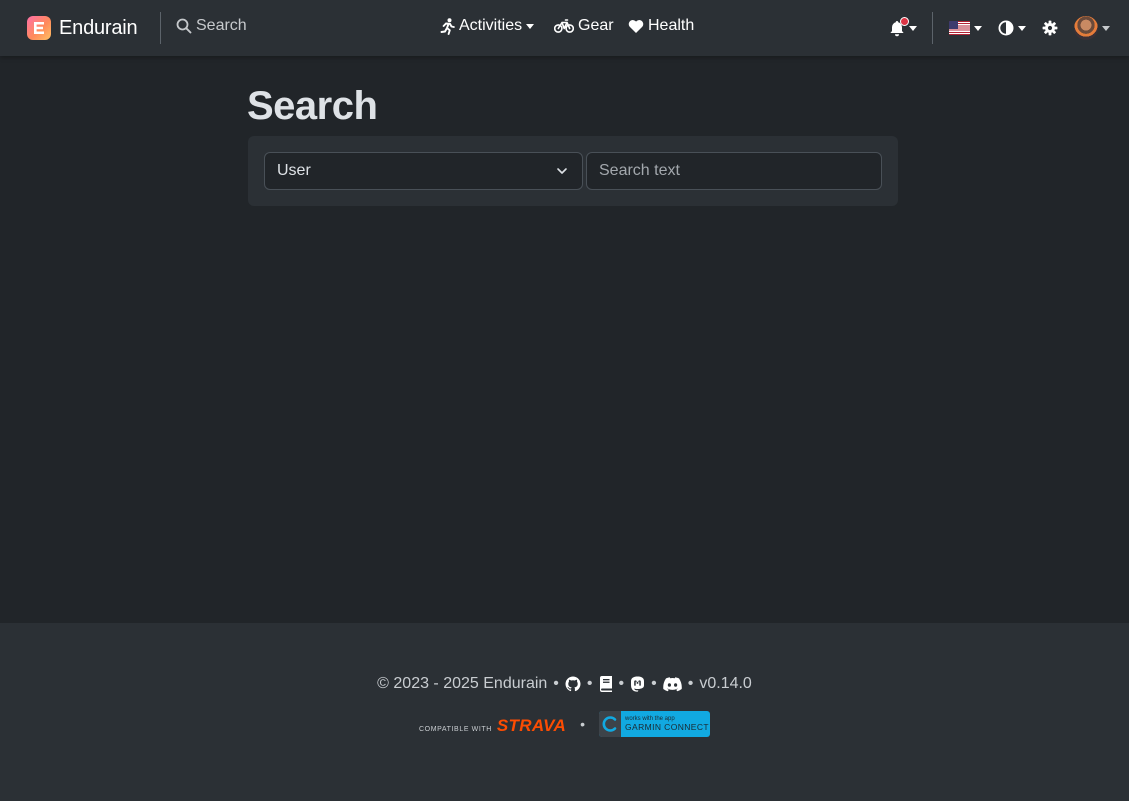 The image size is (1129, 801). What do you see at coordinates (491, 25) in the screenshot?
I see `nav-activities-label: Activities` at bounding box center [491, 25].